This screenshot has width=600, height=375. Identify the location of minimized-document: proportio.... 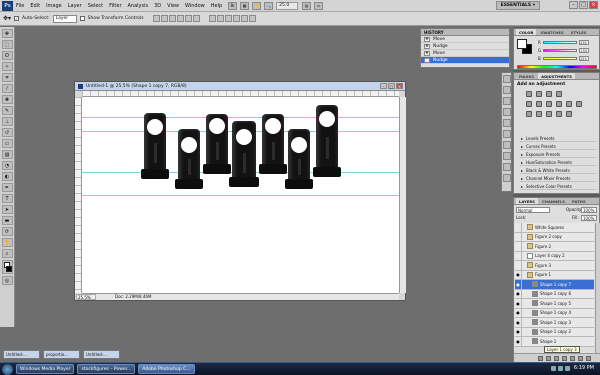
(61, 354).